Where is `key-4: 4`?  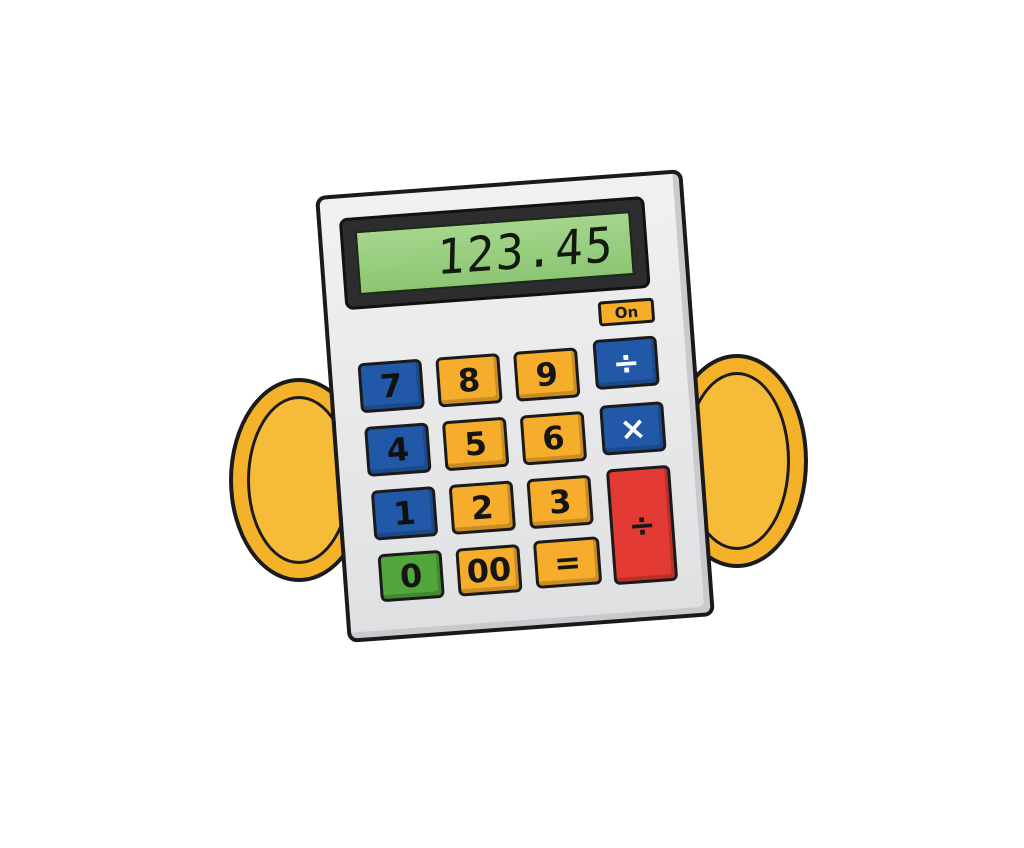 key-4: 4 is located at coordinates (398, 449).